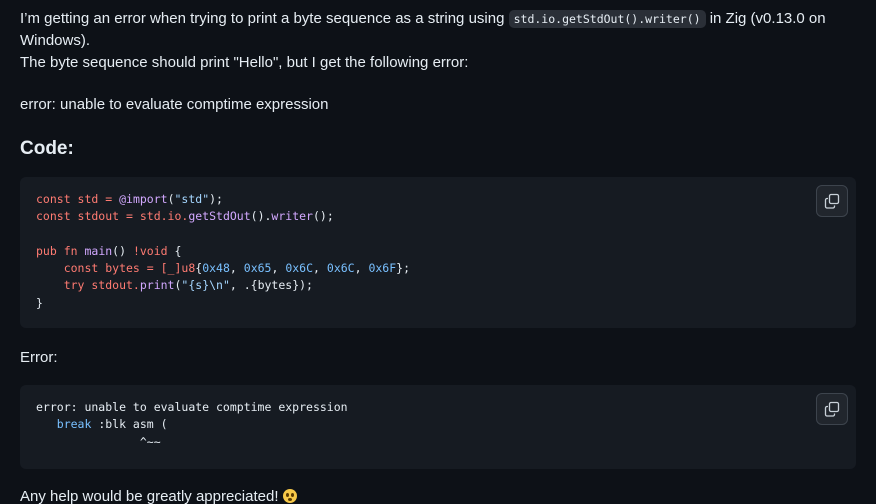  I want to click on code-token: const std =, so click(78, 199).